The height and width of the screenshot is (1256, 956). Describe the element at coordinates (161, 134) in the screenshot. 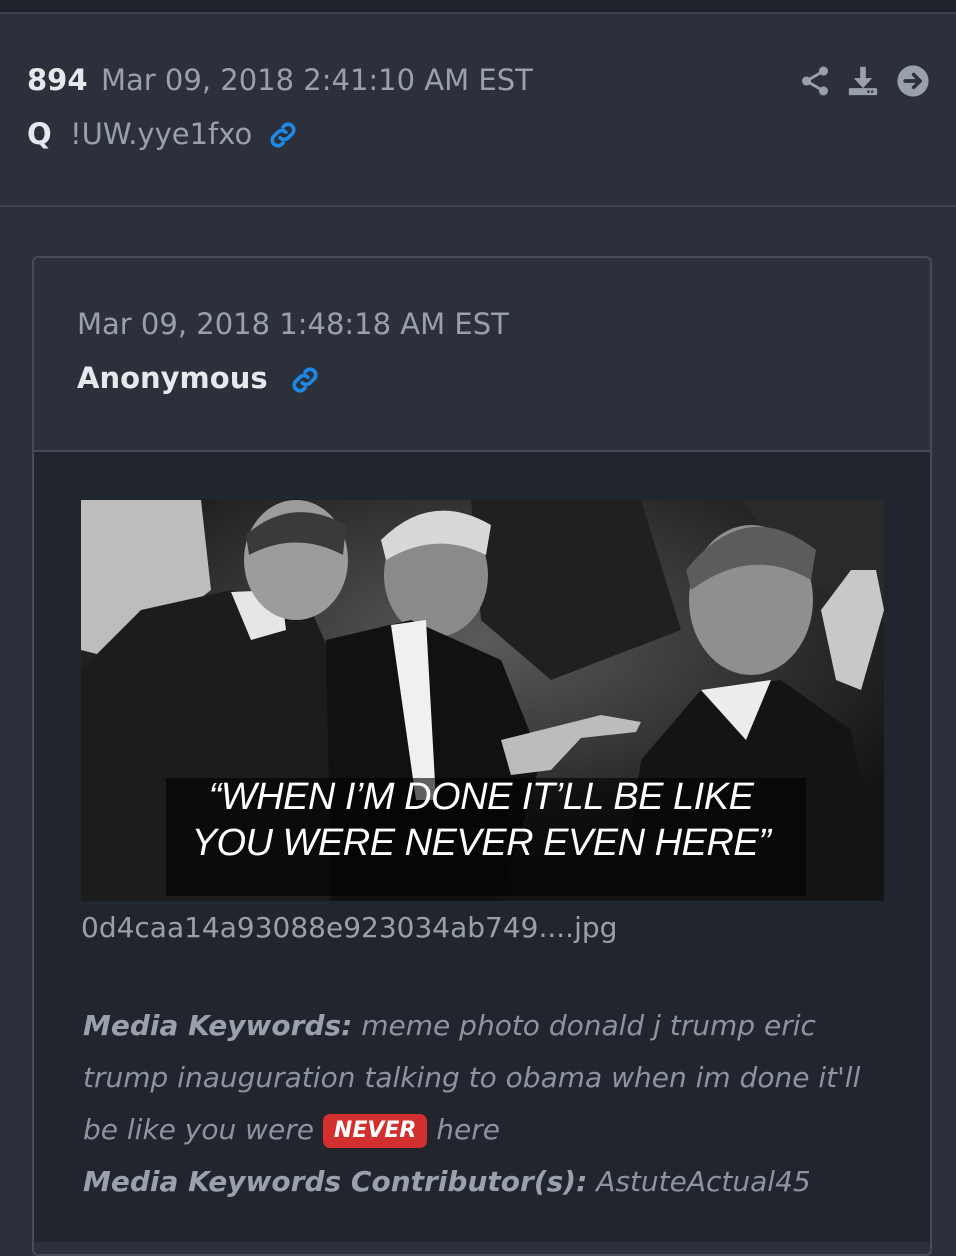

I see `post-tripcode: !UW.yye1fxo` at that location.